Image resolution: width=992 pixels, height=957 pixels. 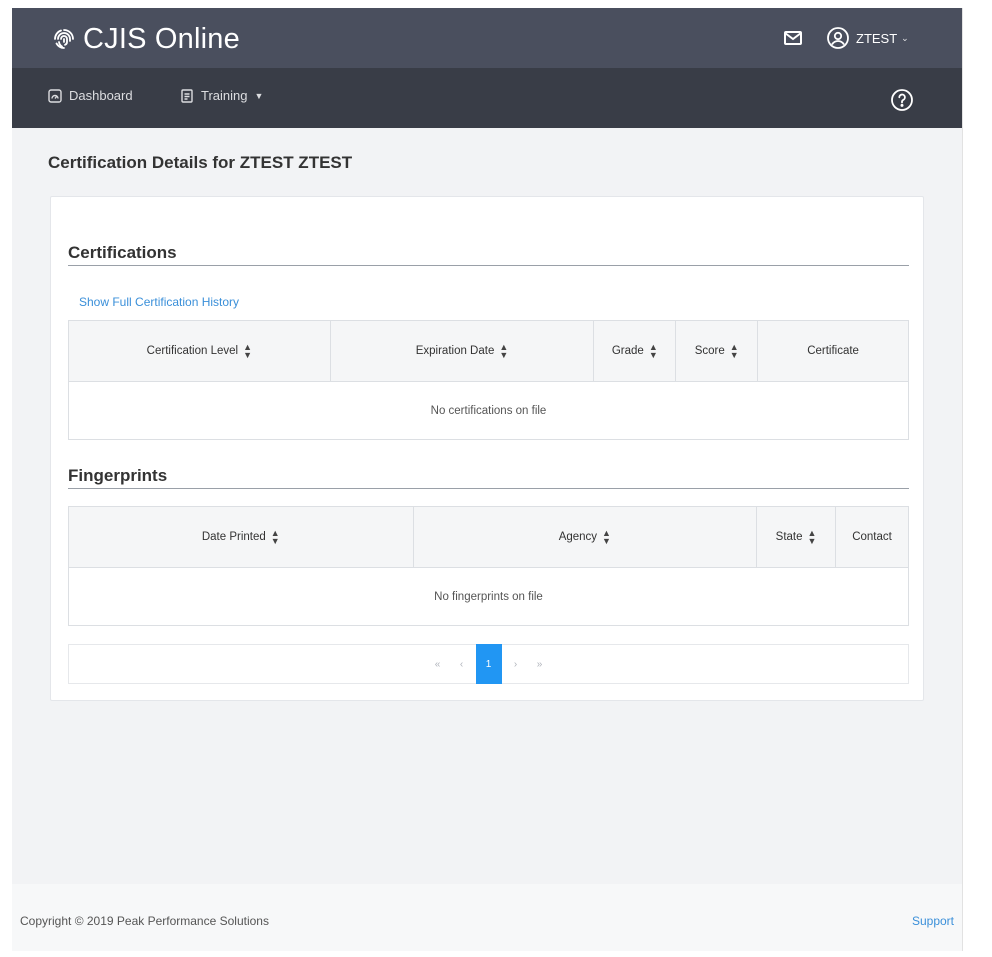 I want to click on nav-item-training: Training ▼, so click(x=221, y=95).